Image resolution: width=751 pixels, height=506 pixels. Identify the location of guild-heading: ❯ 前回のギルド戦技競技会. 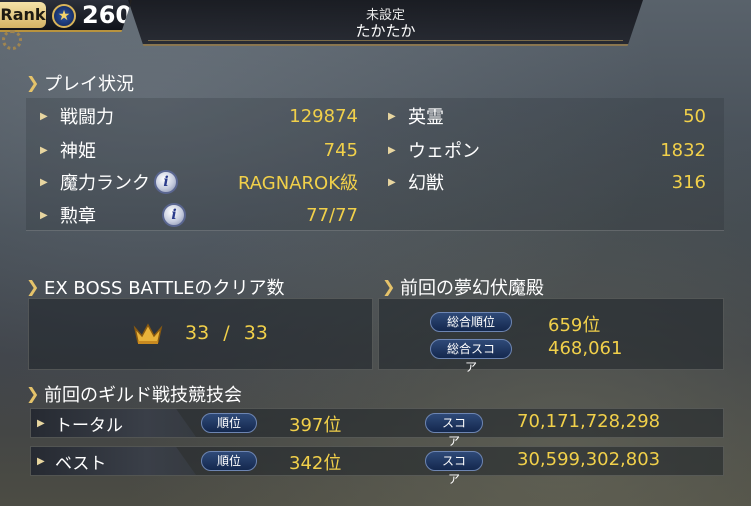
(134, 394).